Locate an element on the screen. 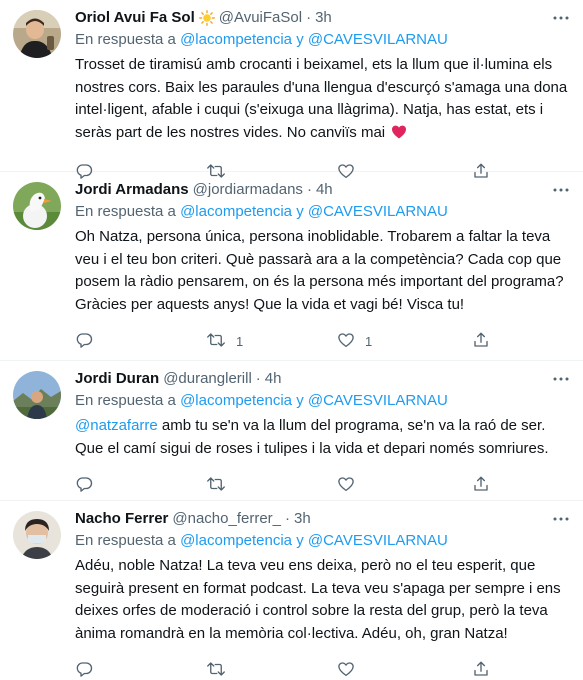 The height and width of the screenshot is (680, 583). tweet-header: Jordi Armadans @jordiarmadans · 4h is located at coordinates (323, 190).